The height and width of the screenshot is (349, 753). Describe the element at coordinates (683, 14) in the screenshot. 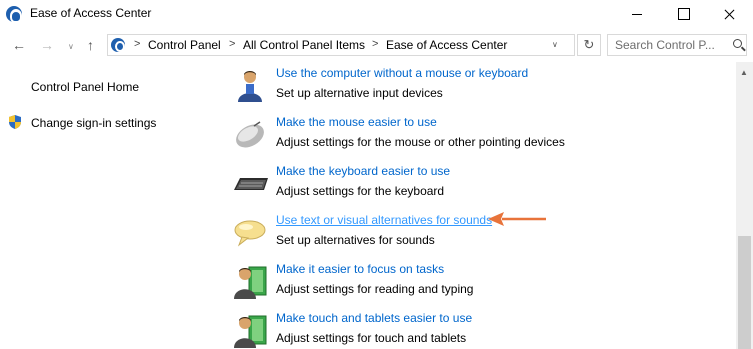

I see `maximize-button` at that location.